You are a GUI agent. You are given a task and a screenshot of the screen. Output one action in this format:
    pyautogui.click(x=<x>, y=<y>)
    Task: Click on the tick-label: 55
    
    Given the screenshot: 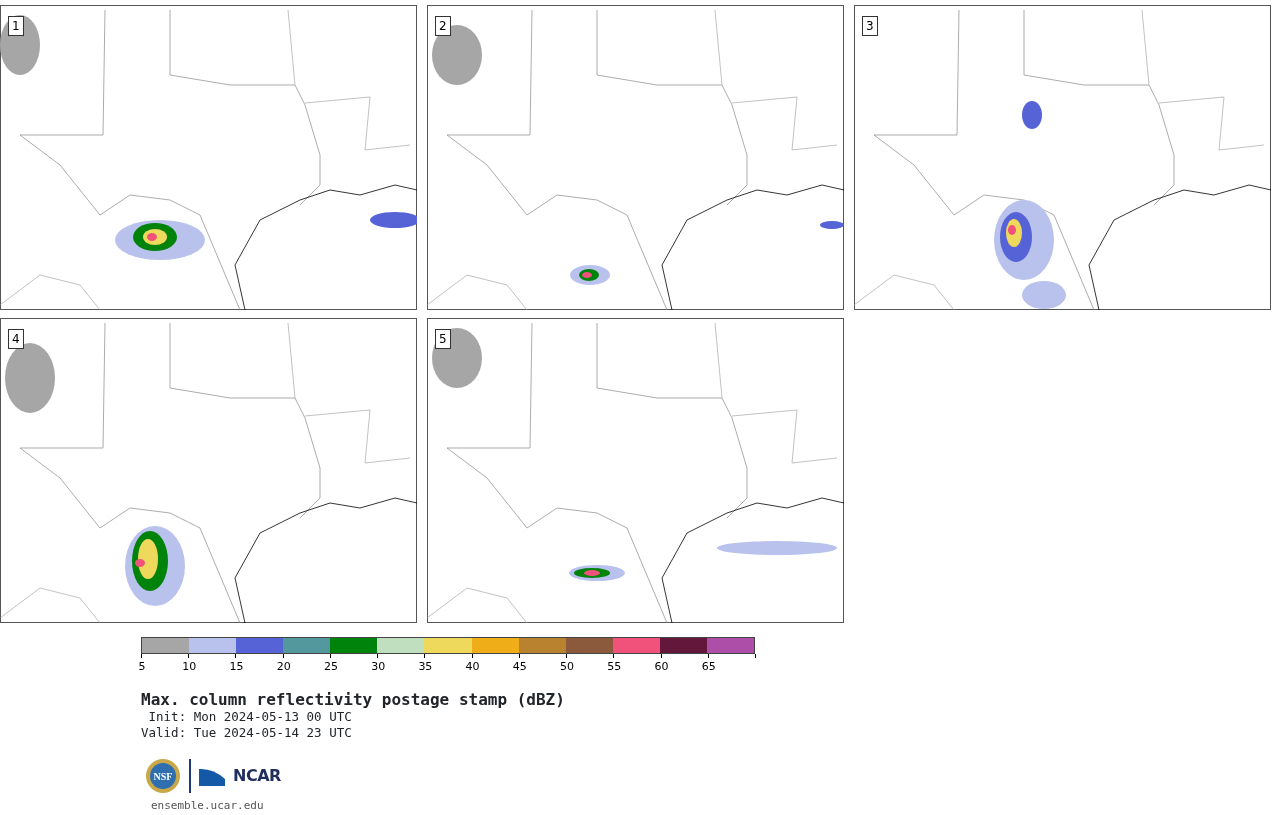 What is the action you would take?
    pyautogui.click(x=614, y=667)
    